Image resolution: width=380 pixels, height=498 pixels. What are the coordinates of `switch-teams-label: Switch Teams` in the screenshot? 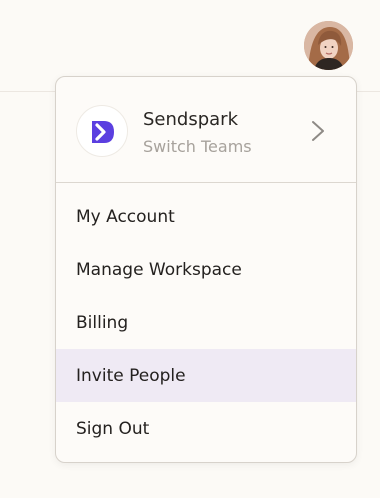 It's located at (197, 146).